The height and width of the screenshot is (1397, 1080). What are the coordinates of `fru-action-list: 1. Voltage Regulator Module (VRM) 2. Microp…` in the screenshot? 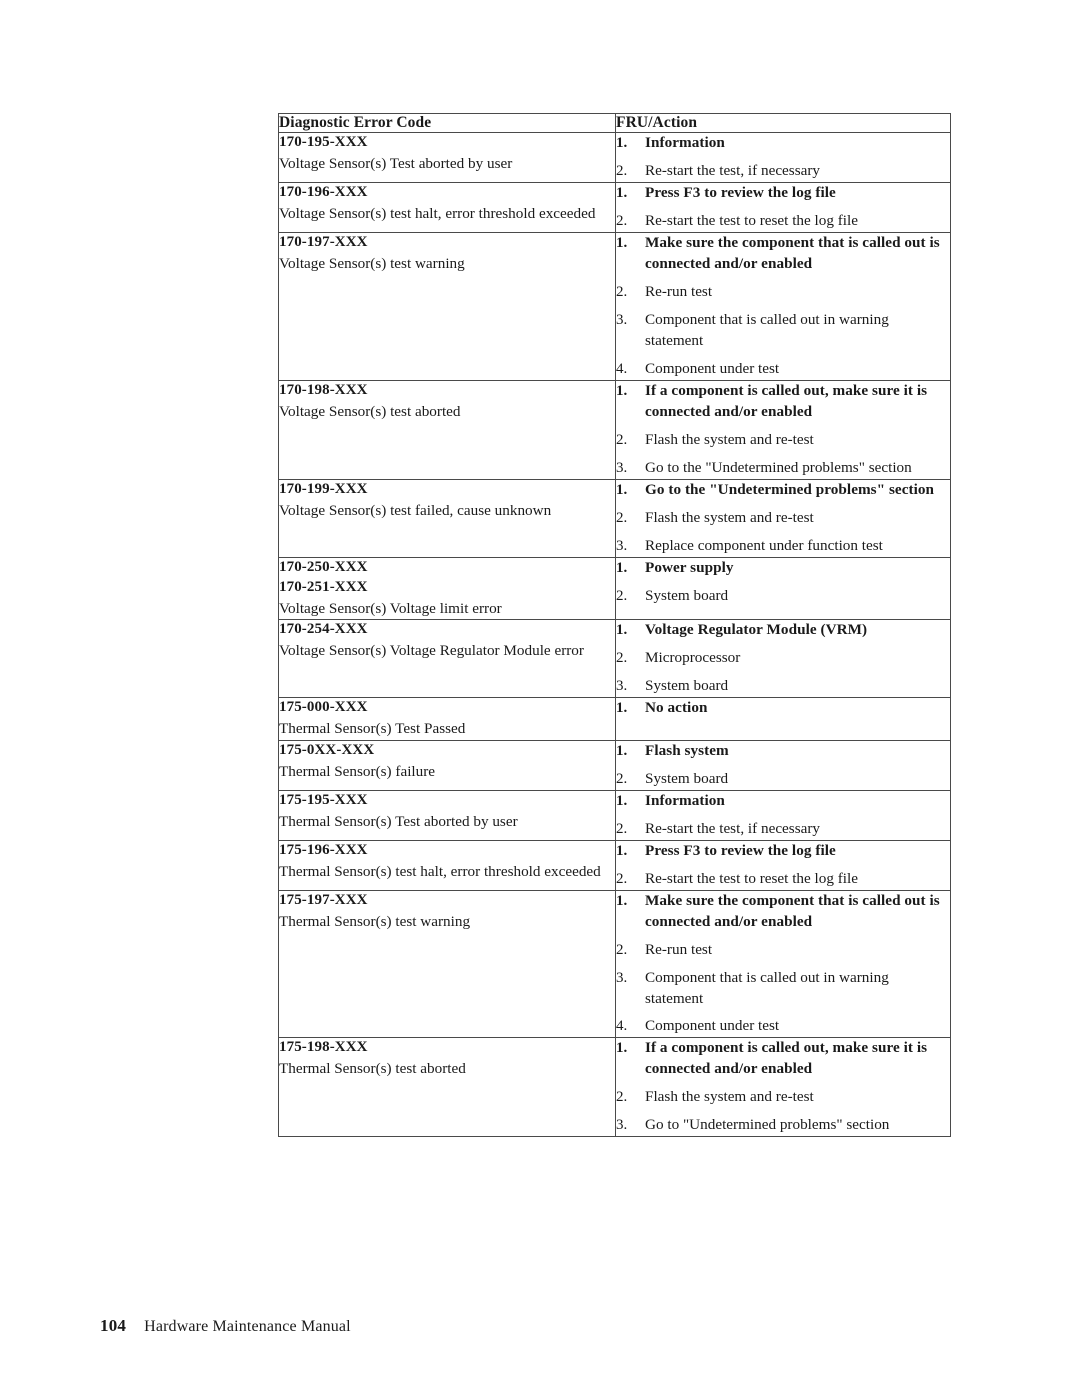 It's located at (783, 658).